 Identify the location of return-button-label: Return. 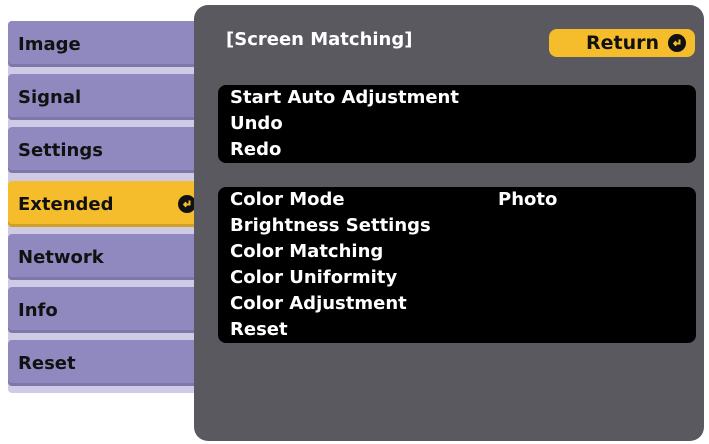
(622, 43).